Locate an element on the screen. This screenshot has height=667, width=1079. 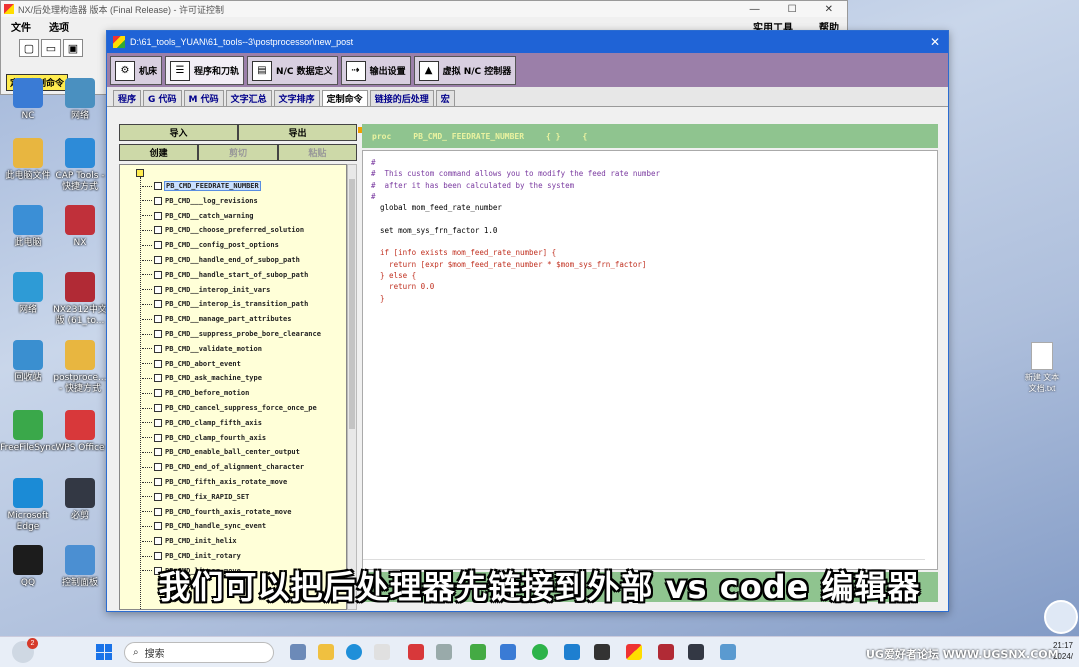
desktop-icon-label: FreeFileSync is located at coordinates (28, 448).